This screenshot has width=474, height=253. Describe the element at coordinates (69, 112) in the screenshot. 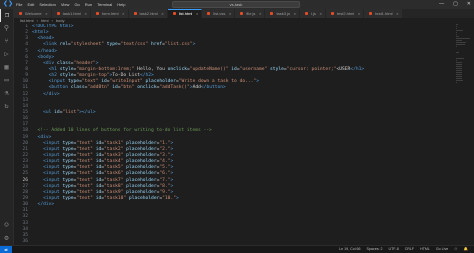

I see `code-text: <ul id="list"></ul>` at that location.